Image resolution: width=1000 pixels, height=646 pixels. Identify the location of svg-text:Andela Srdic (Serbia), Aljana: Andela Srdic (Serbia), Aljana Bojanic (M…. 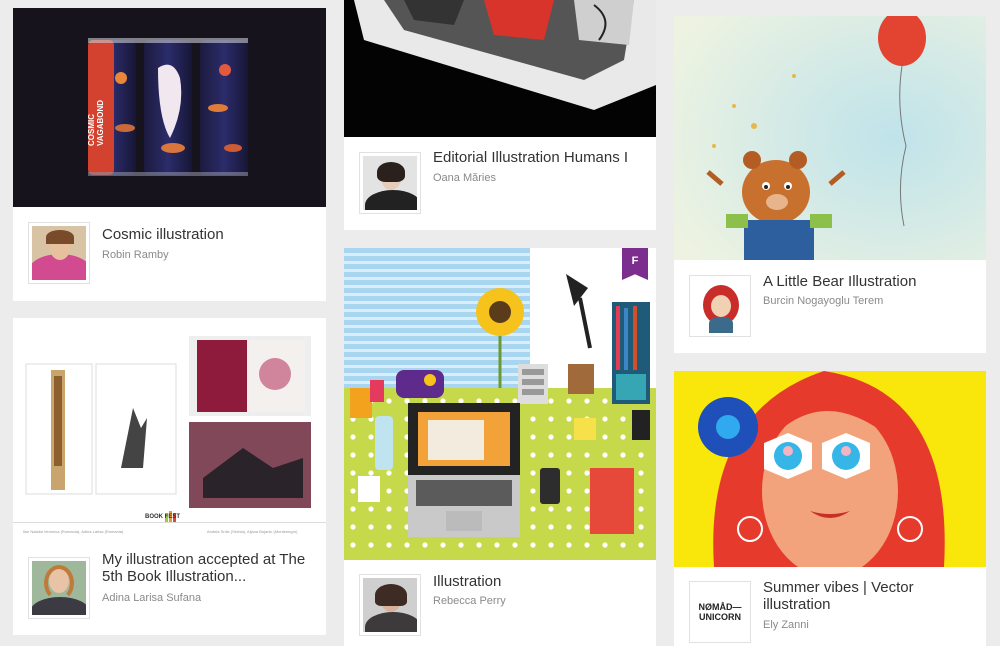
(252, 531).